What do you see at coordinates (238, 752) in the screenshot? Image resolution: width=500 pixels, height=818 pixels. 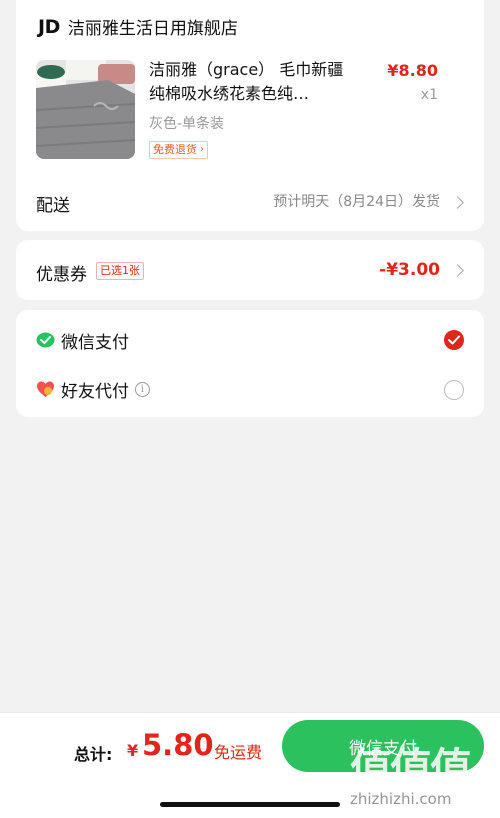 I see `free-shipping-label: 免运费` at bounding box center [238, 752].